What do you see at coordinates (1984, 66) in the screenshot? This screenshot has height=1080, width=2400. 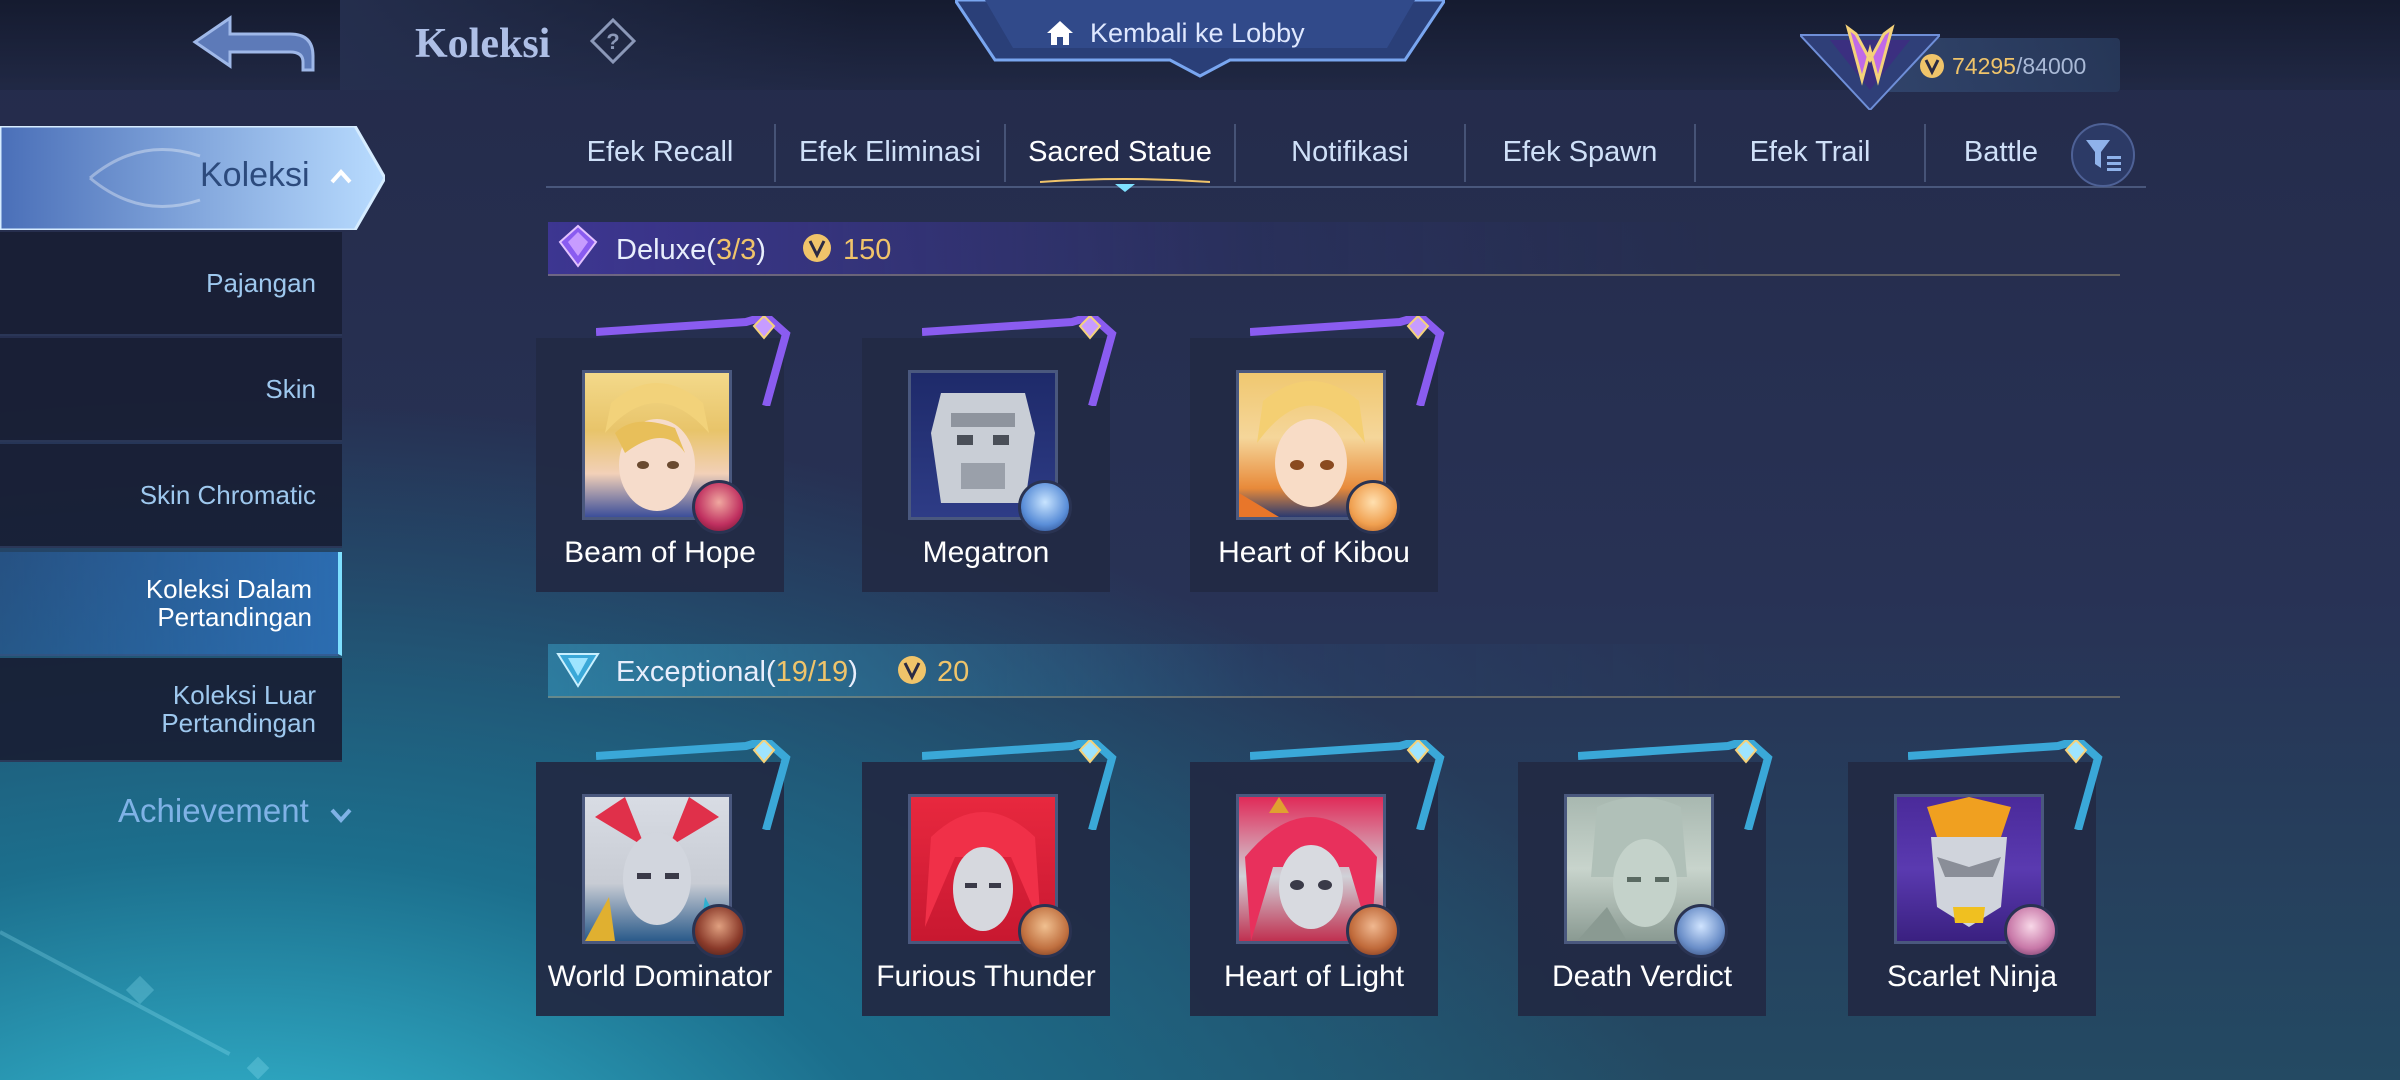 I see `points-current: 74295` at bounding box center [1984, 66].